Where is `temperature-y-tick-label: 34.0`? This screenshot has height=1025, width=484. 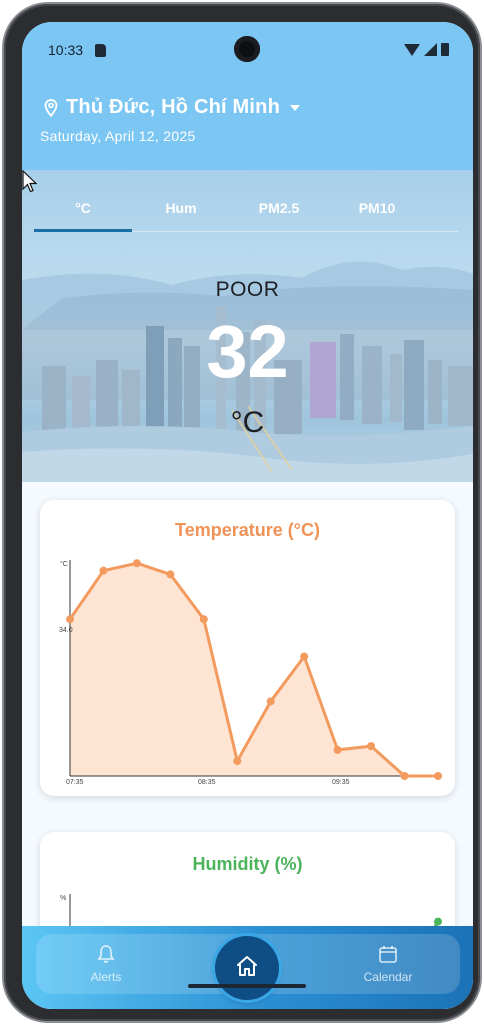
temperature-y-tick-label: 34.0 is located at coordinates (66, 630).